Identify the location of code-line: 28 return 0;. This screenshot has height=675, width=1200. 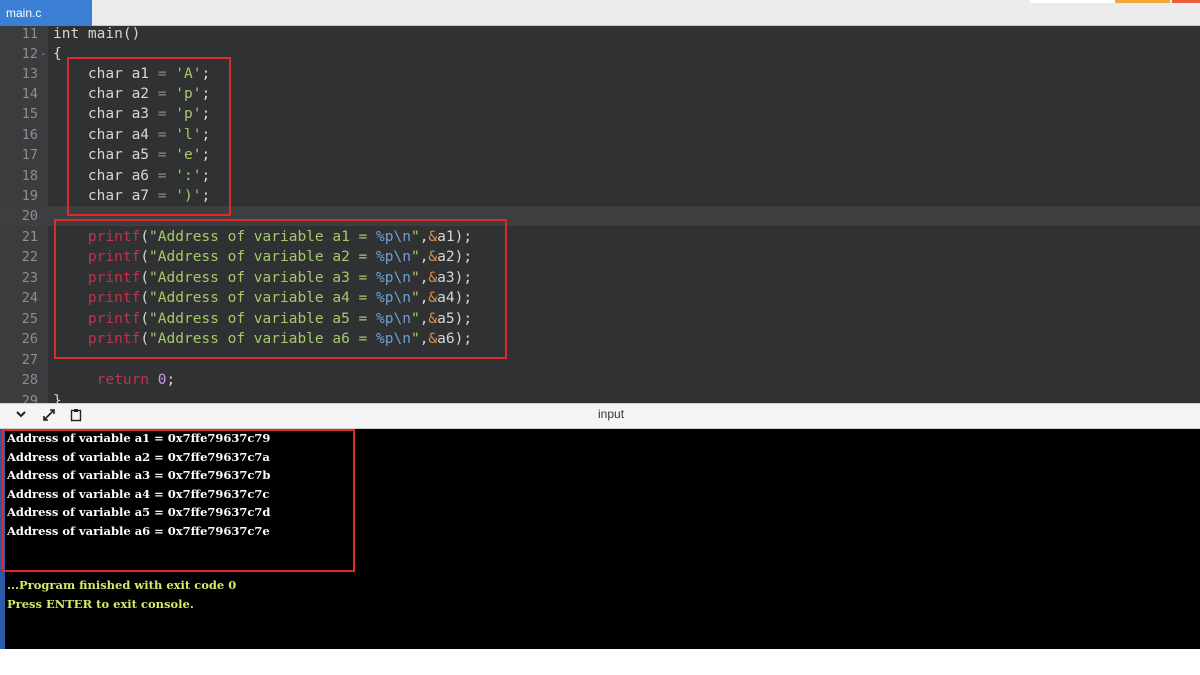
(600, 380).